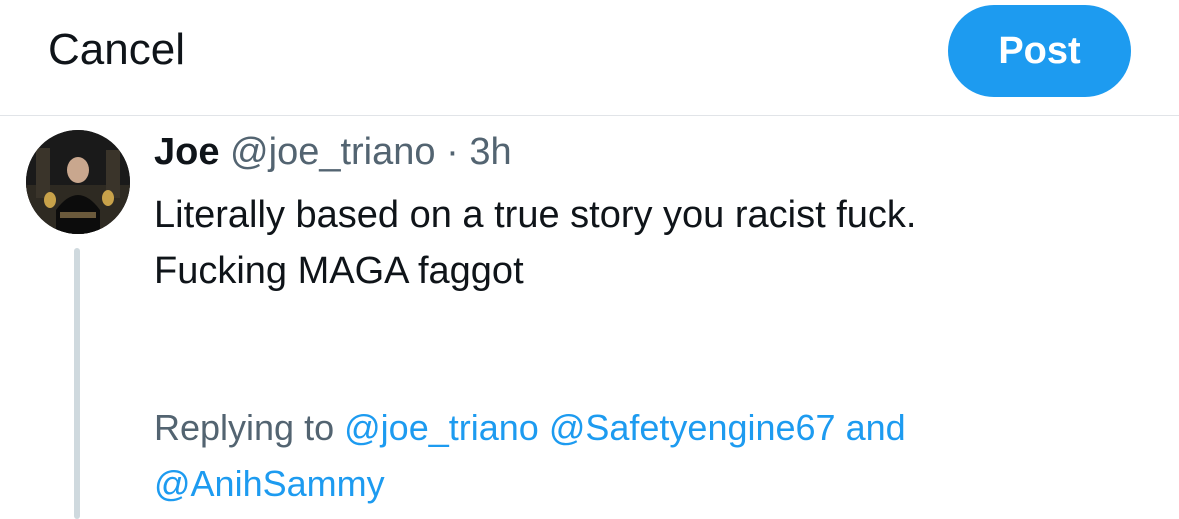 The width and height of the screenshot is (1179, 519). I want to click on mention-link: @joe_triano, so click(441, 427).